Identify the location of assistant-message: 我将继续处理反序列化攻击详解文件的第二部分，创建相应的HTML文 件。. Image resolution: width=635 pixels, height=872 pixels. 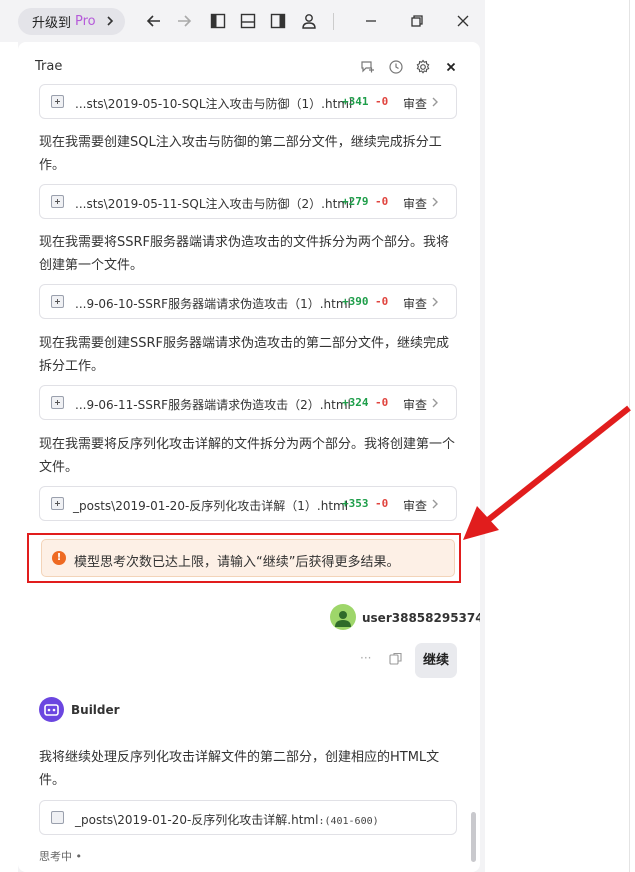
(249, 769).